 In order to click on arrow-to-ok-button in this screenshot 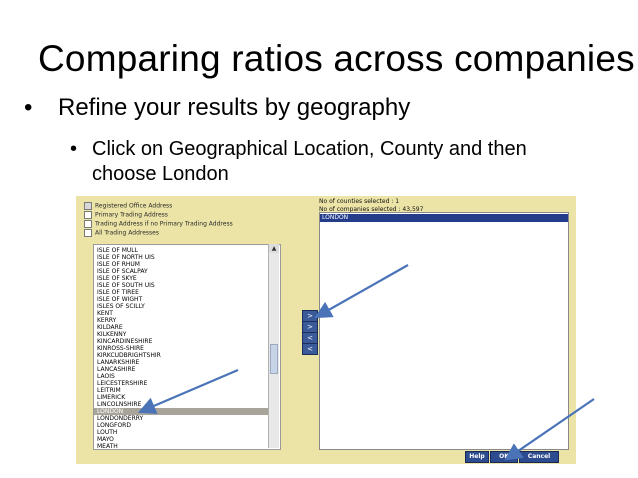, I will do `click(549, 429)`.